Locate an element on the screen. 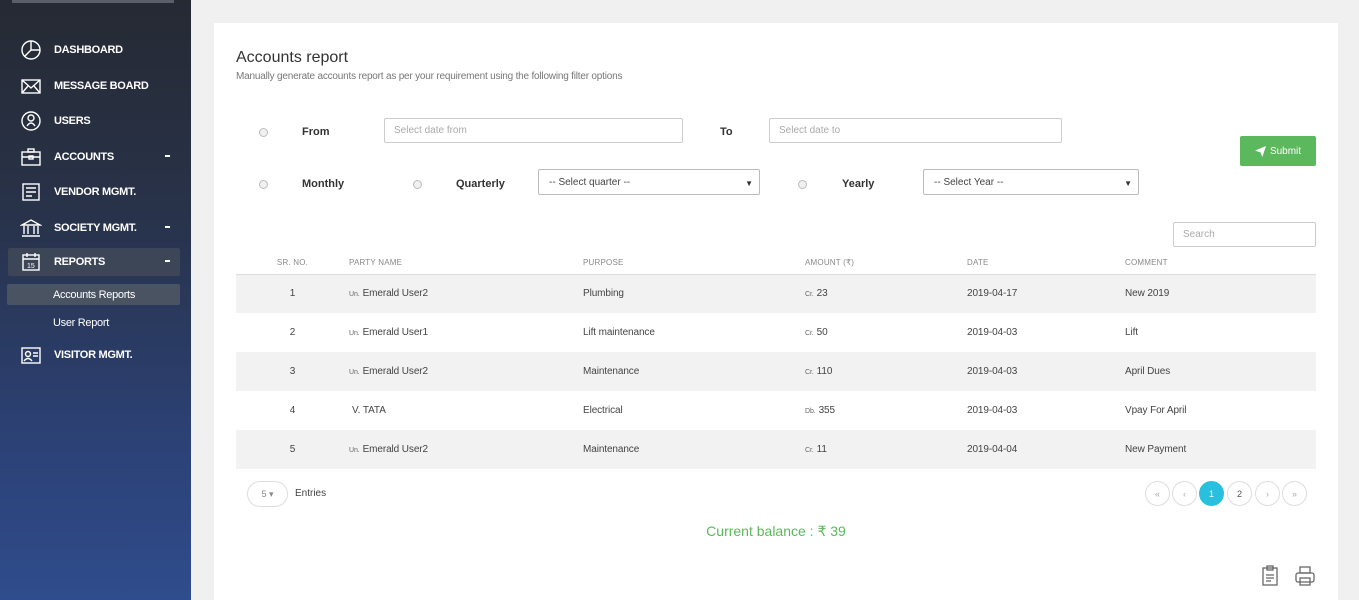  monthly-radio is located at coordinates (263, 184).